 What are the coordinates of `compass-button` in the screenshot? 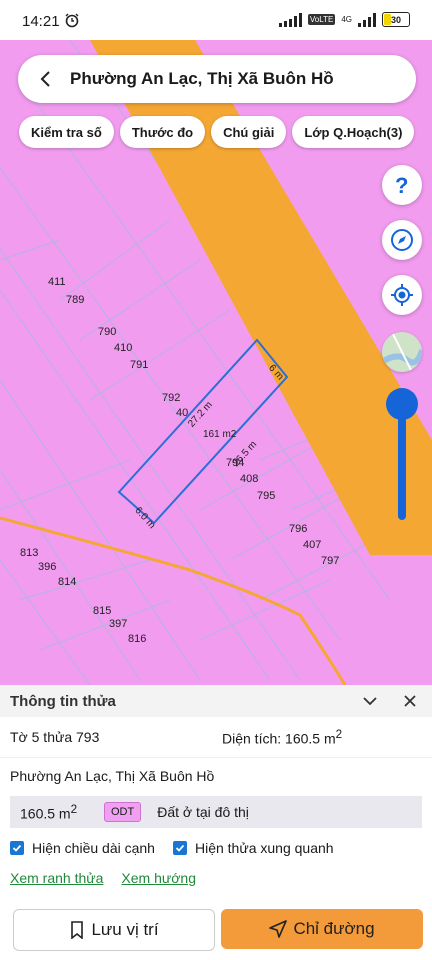 It's located at (402, 240).